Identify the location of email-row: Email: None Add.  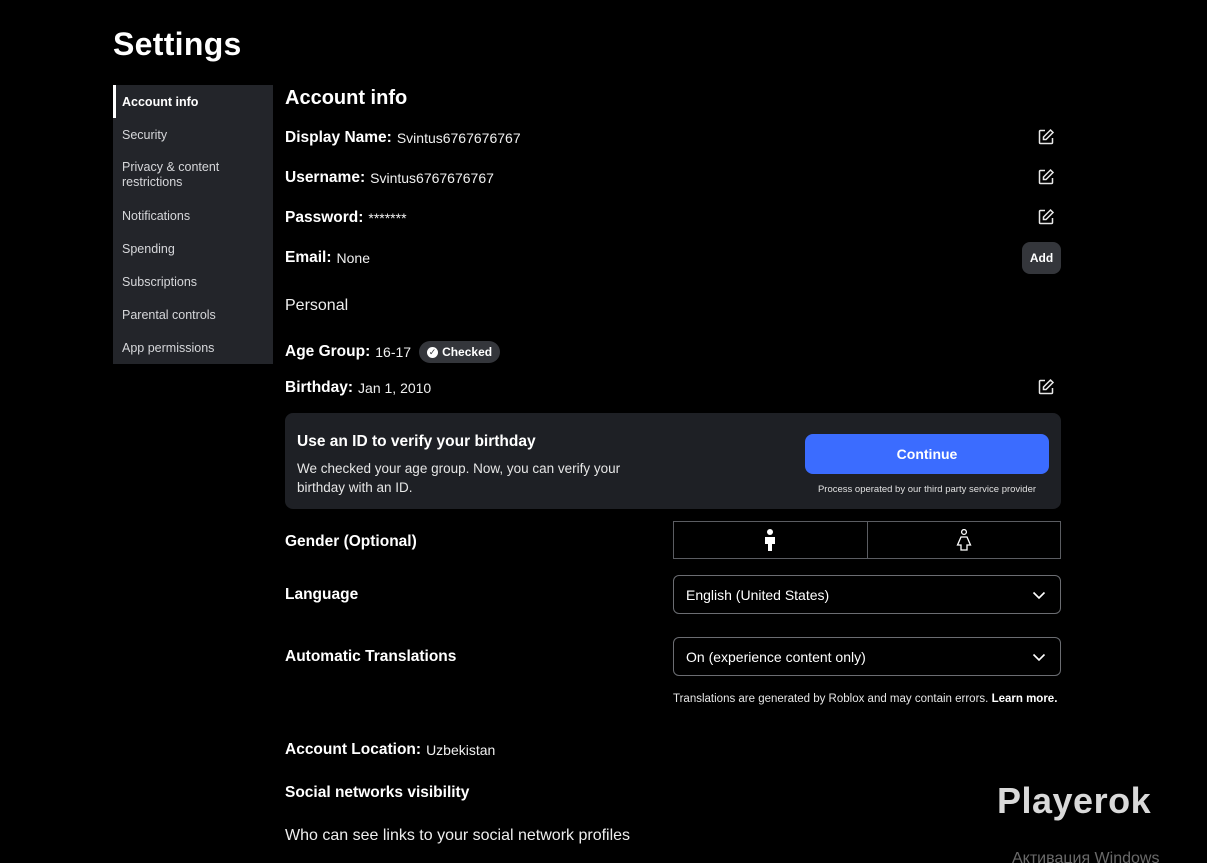
(673, 258).